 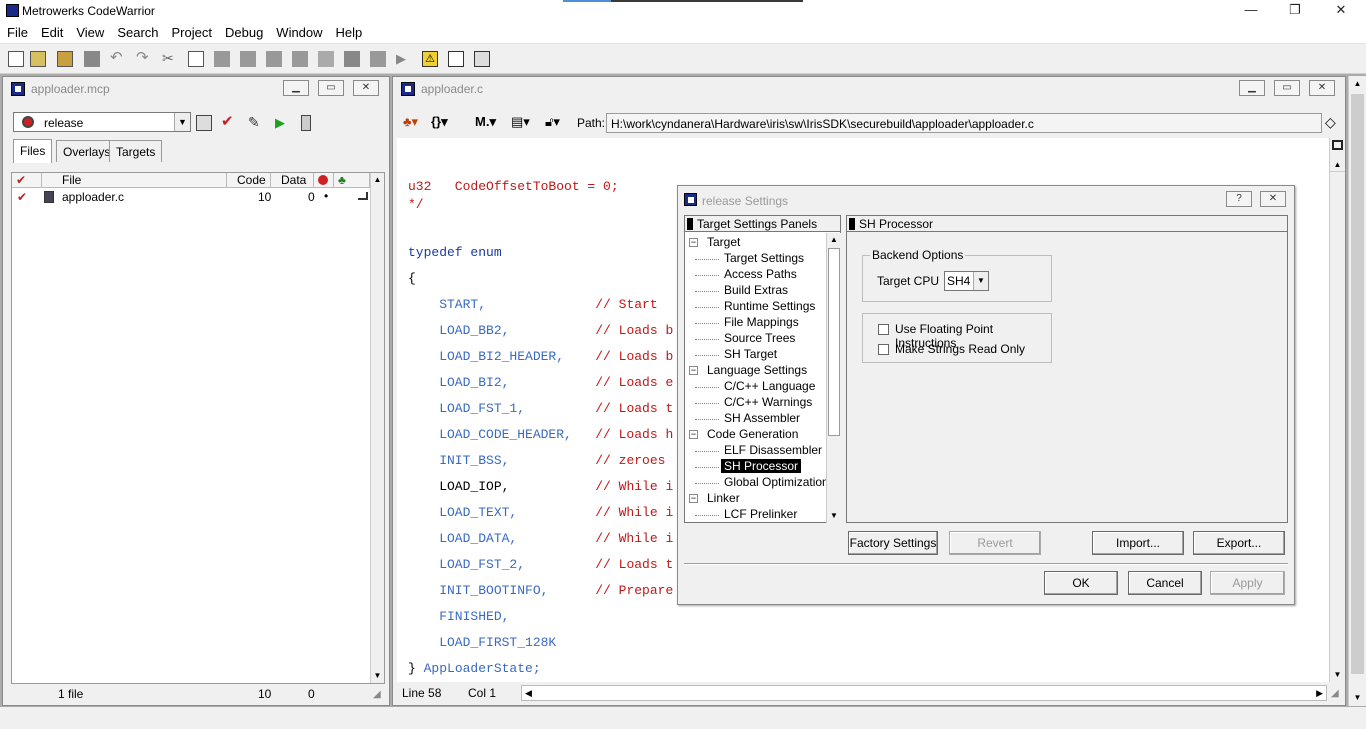 What do you see at coordinates (456, 59) in the screenshot?
I see `list-icon` at bounding box center [456, 59].